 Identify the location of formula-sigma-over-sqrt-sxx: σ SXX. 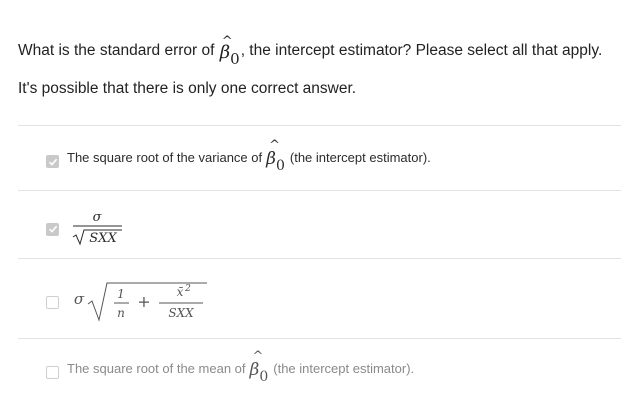
(97, 228).